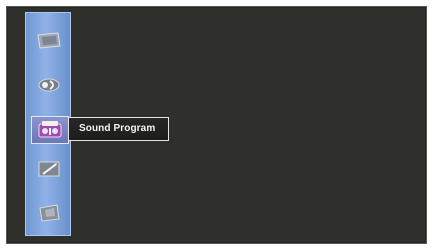 This screenshot has width=433, height=250. I want to click on menu-item-sound-program, so click(50, 130).